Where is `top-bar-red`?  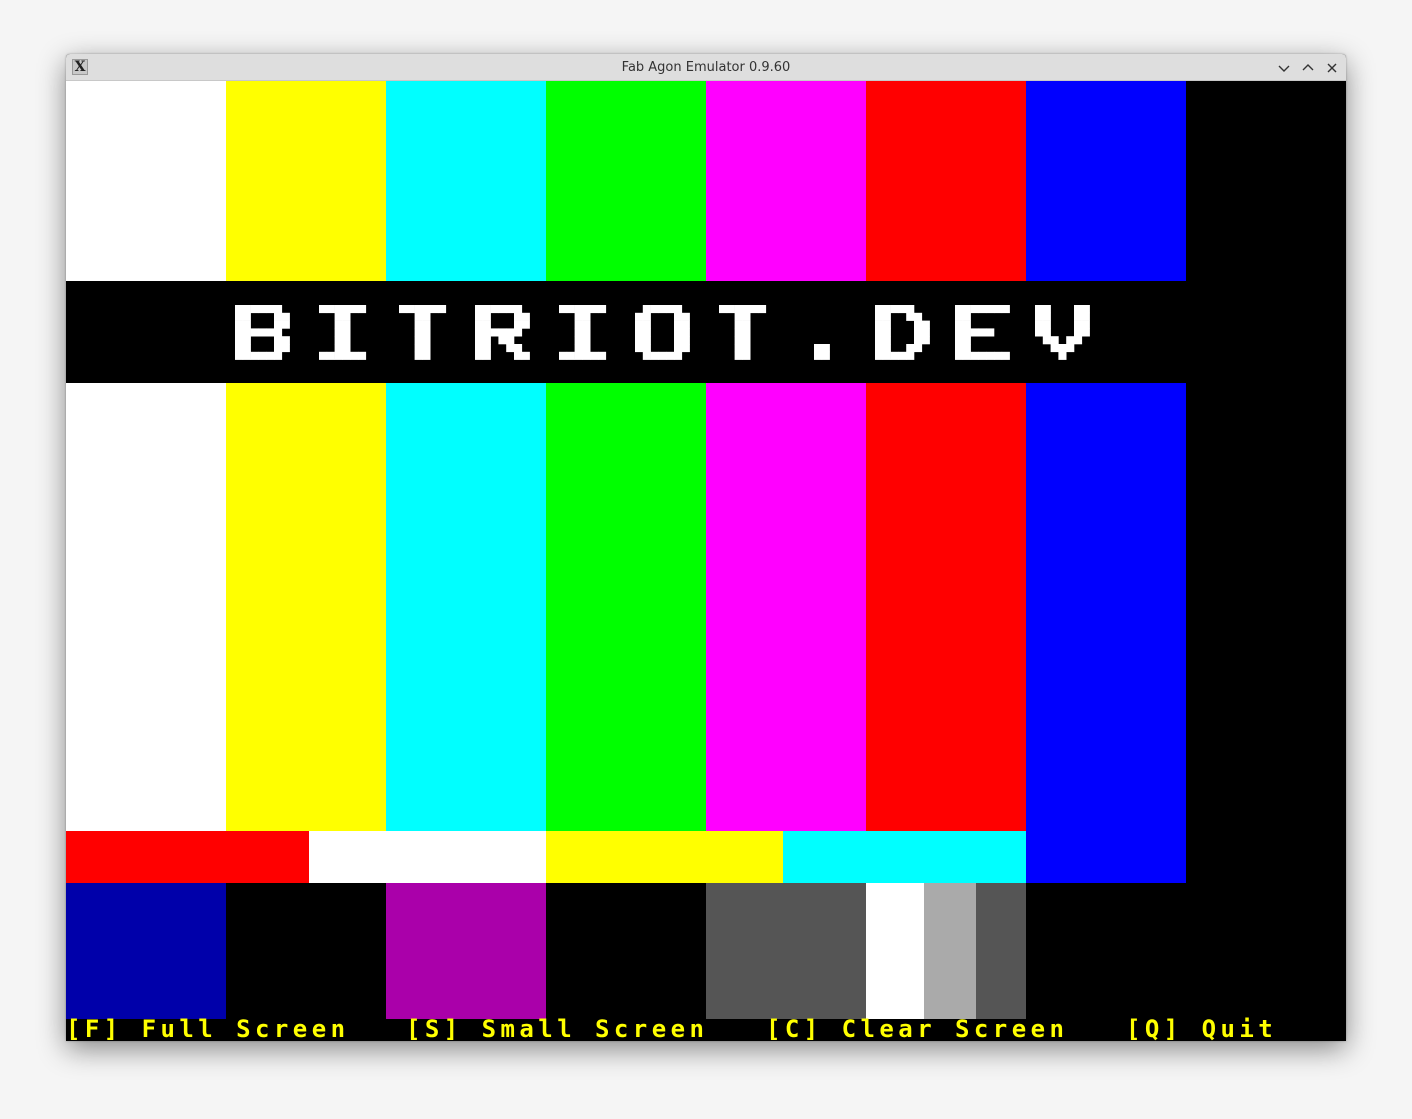
top-bar-red is located at coordinates (946, 181).